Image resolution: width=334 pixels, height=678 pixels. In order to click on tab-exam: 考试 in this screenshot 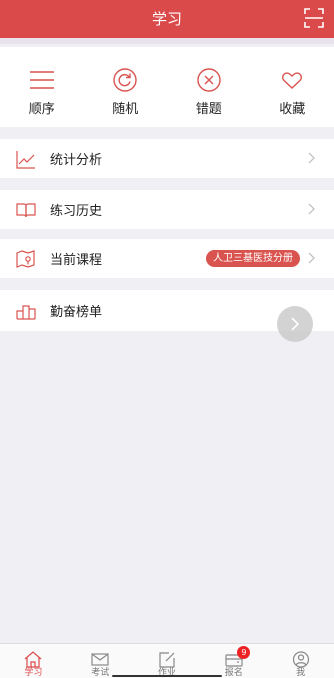, I will do `click(100, 661)`.